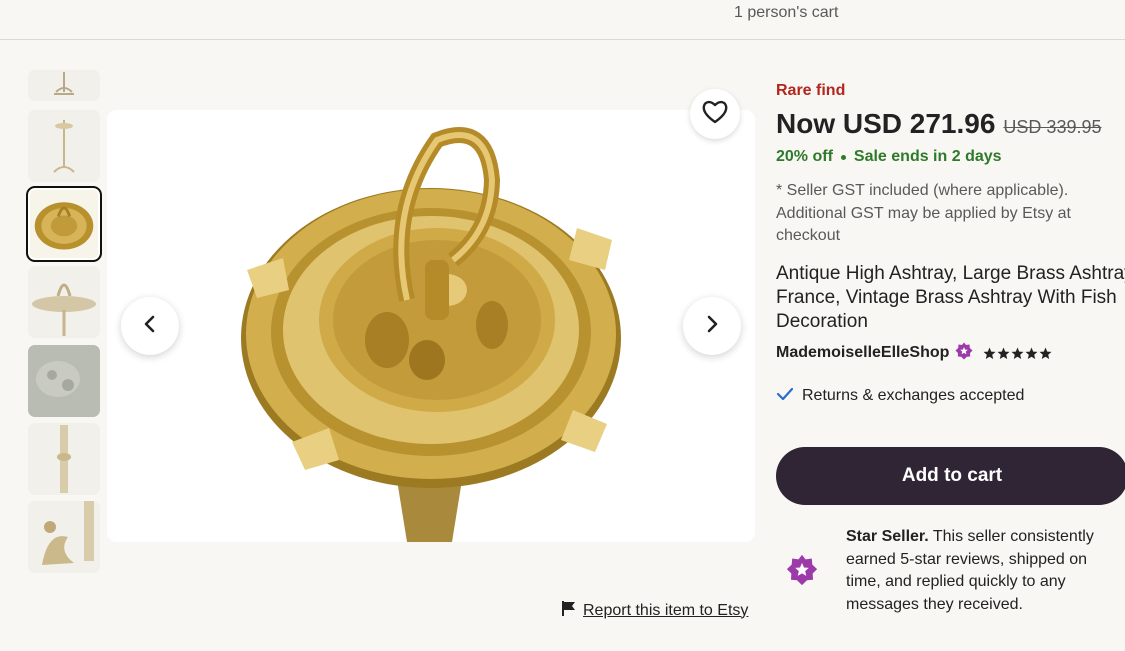  I want to click on sale-info: 20% off Sale ends in 2 days, so click(950, 157).